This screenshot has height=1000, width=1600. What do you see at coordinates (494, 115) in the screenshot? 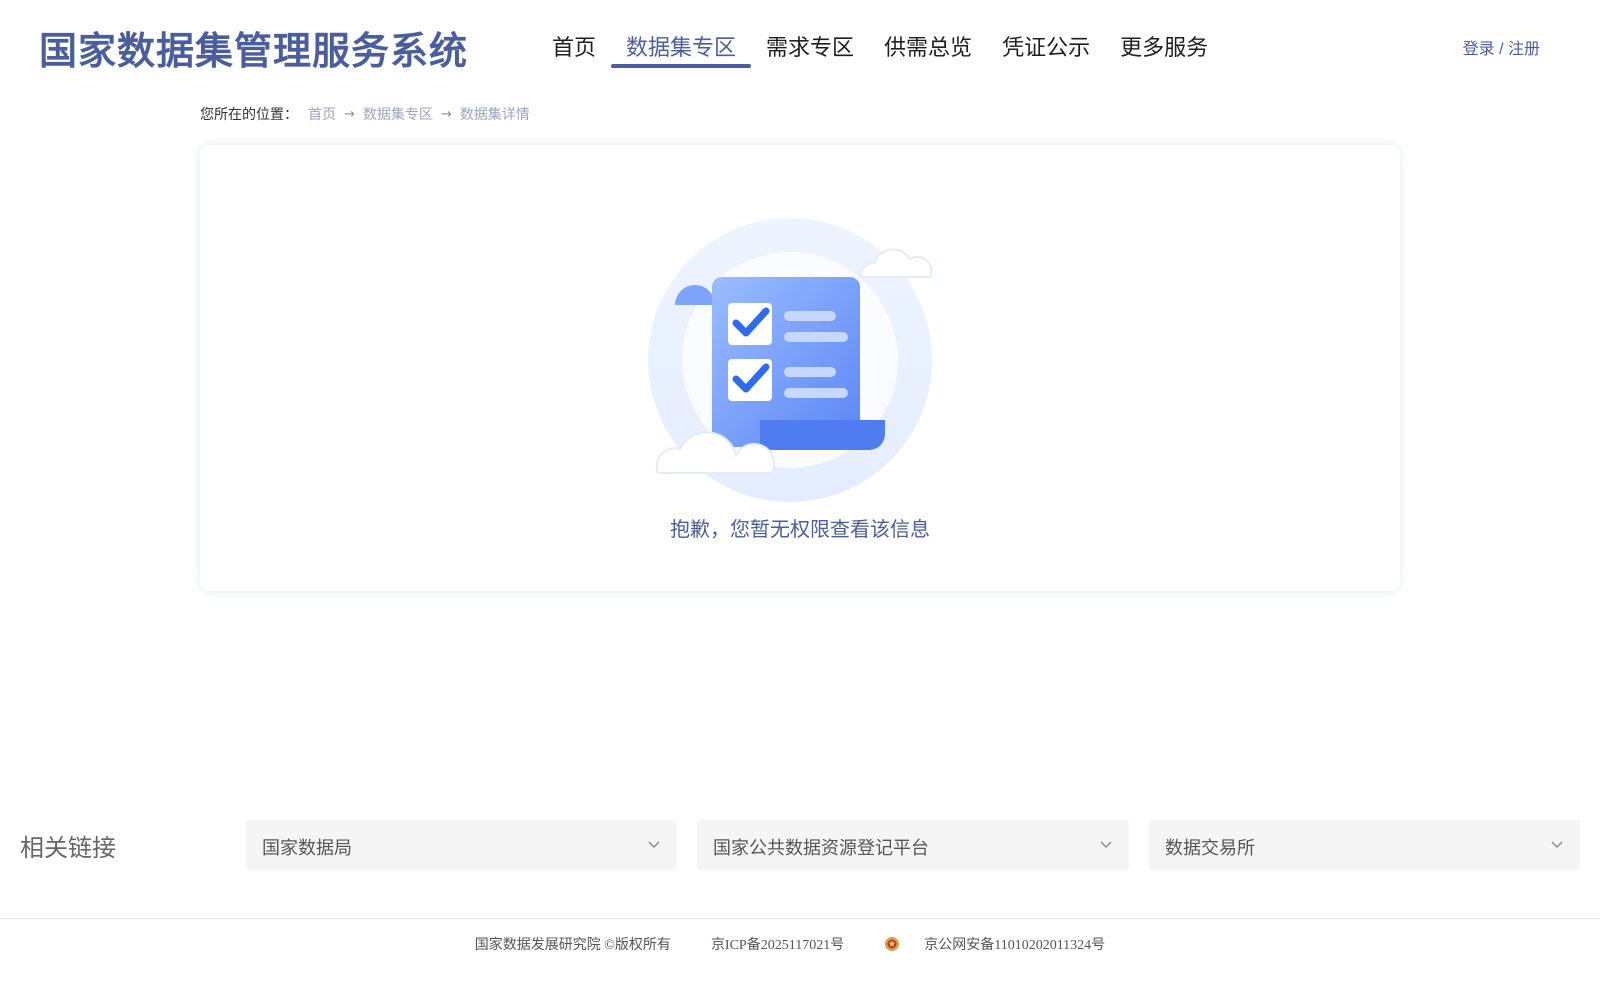
I see `breadcrumb-current: 数据集详情` at bounding box center [494, 115].